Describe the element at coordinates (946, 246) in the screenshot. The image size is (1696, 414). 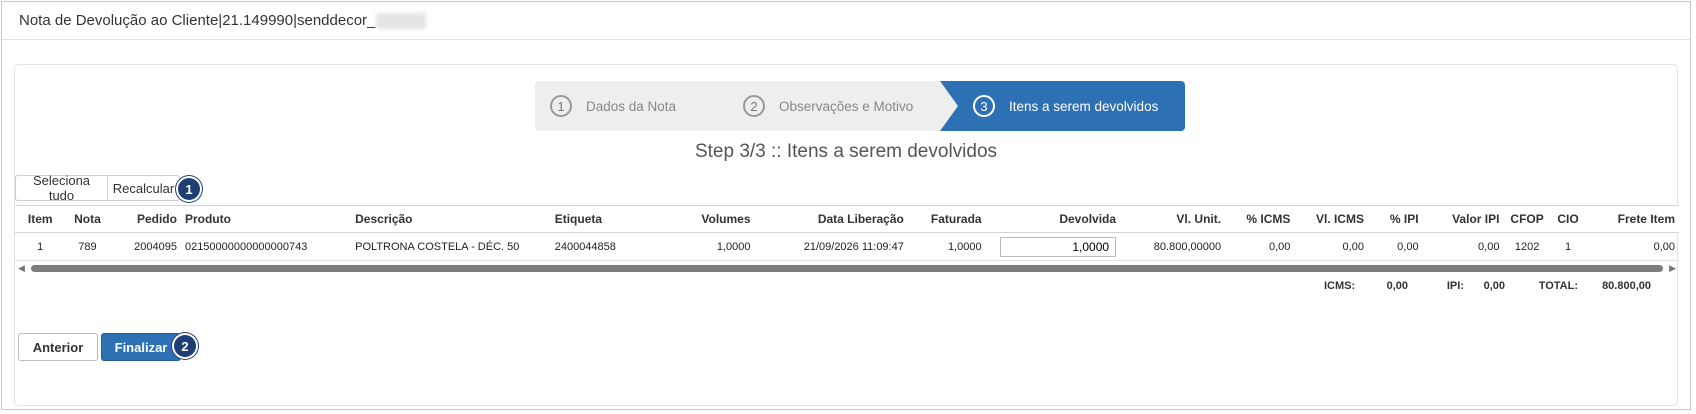
I see `cell-faturada: 1,0000` at that location.